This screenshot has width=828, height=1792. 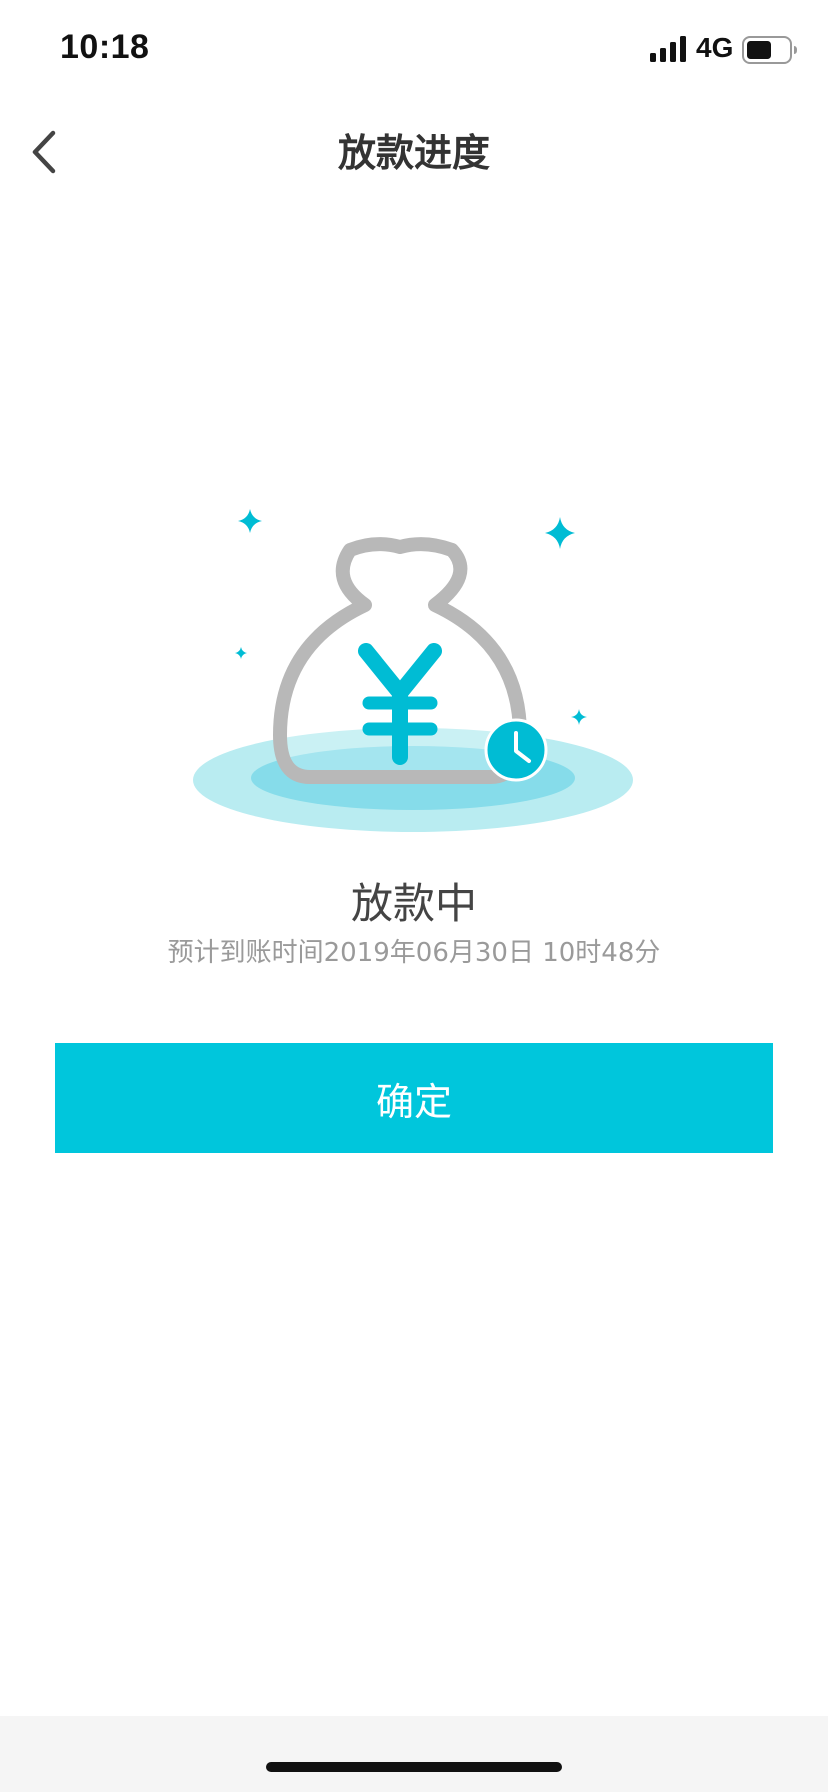 I want to click on network-label: 4G, so click(x=715, y=47).